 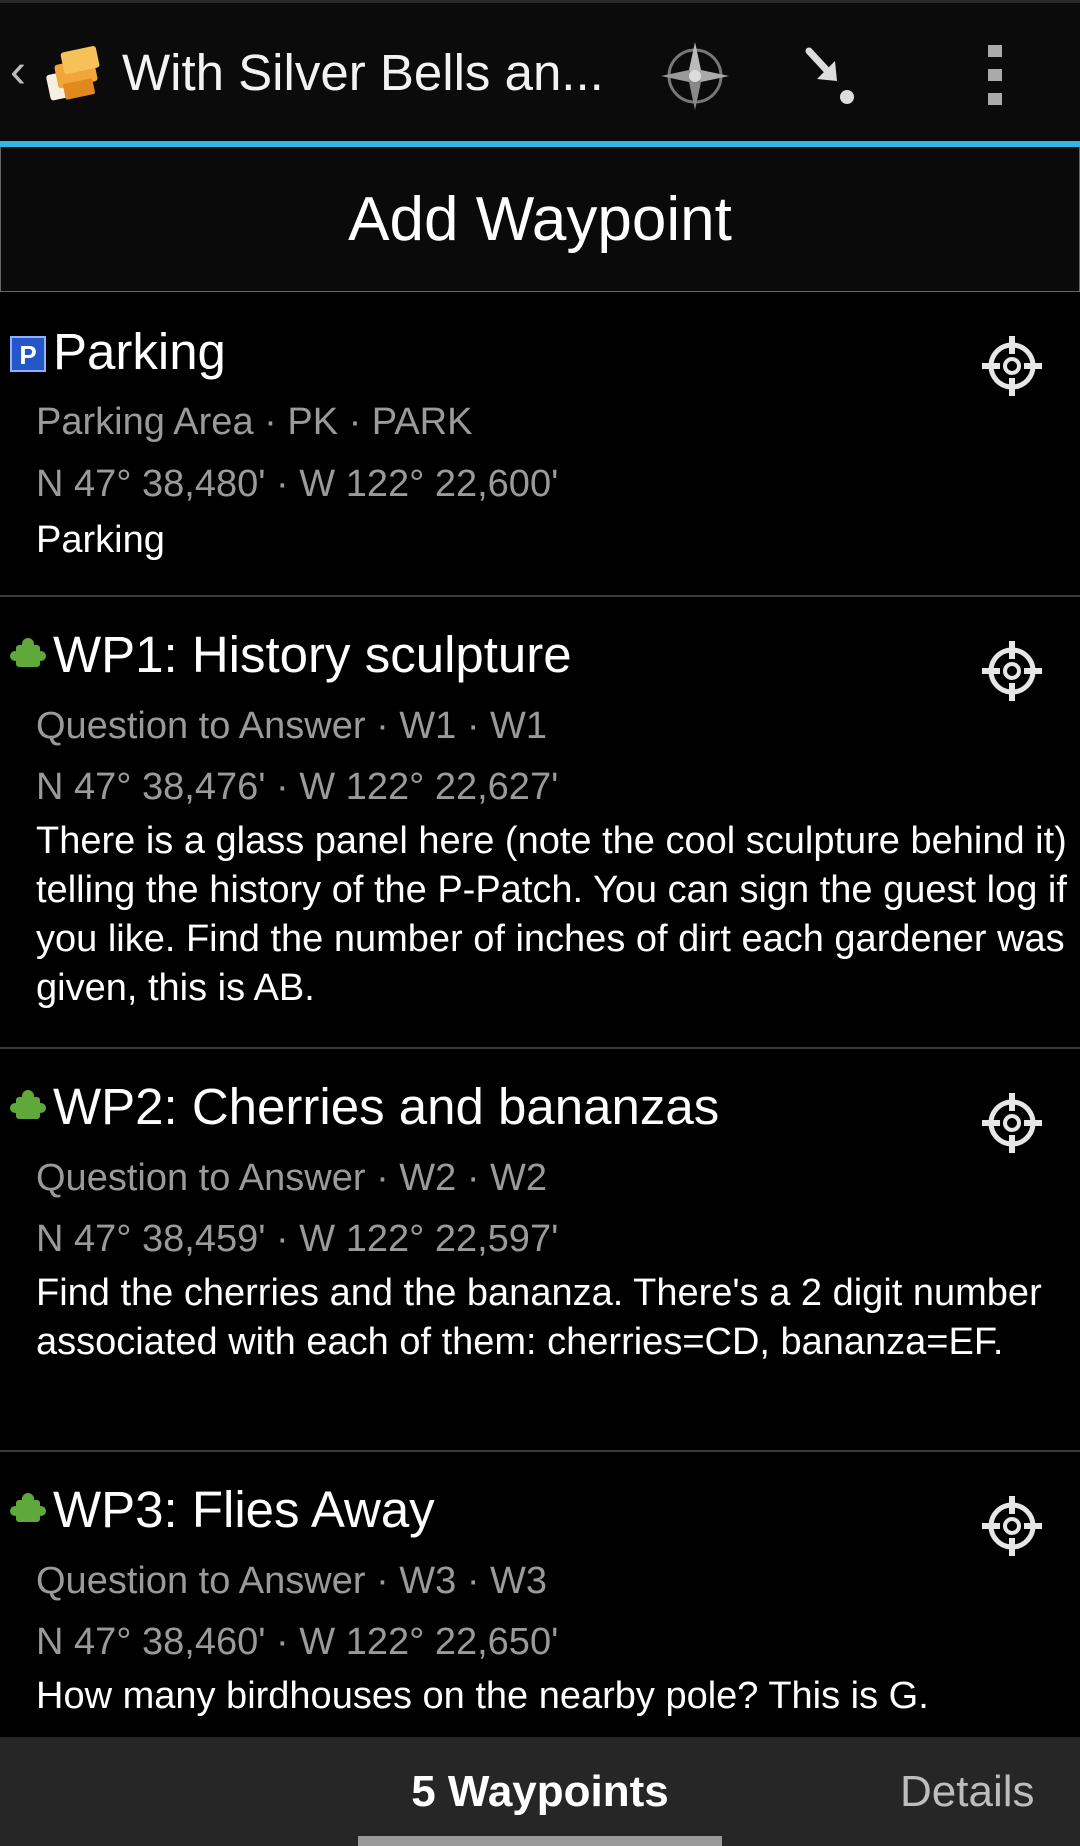 I want to click on waypoint-name: WP1: History sculpture, so click(x=312, y=654).